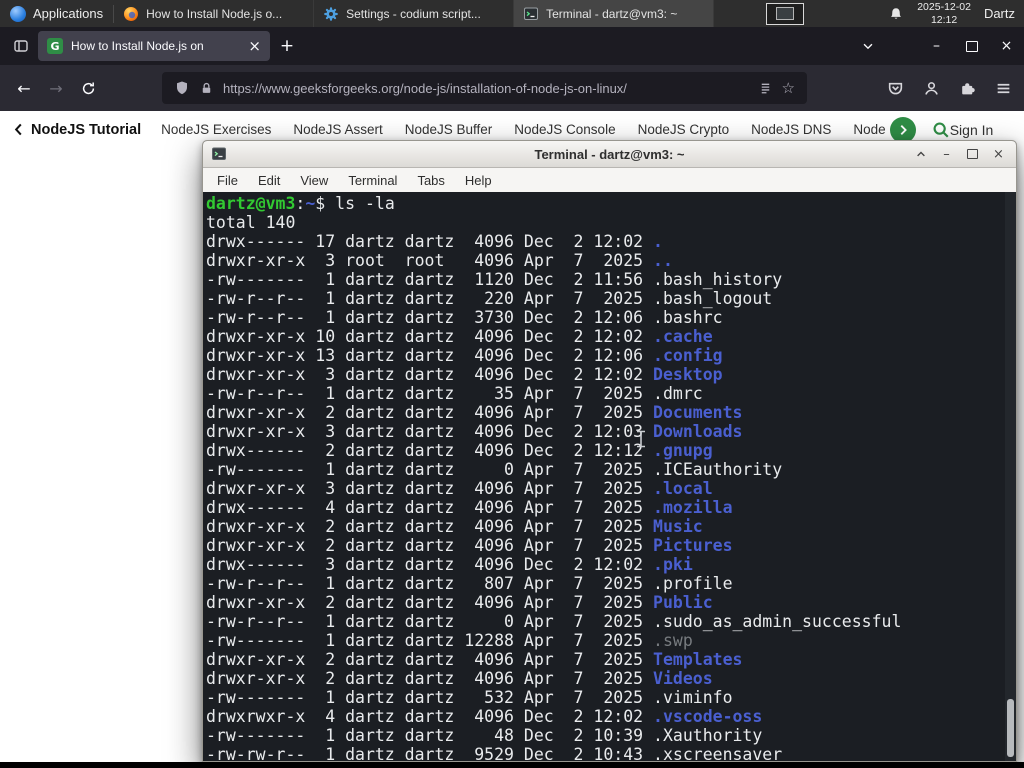 This screenshot has height=768, width=1024. What do you see at coordinates (131, 13) in the screenshot?
I see `firefox-icon` at bounding box center [131, 13].